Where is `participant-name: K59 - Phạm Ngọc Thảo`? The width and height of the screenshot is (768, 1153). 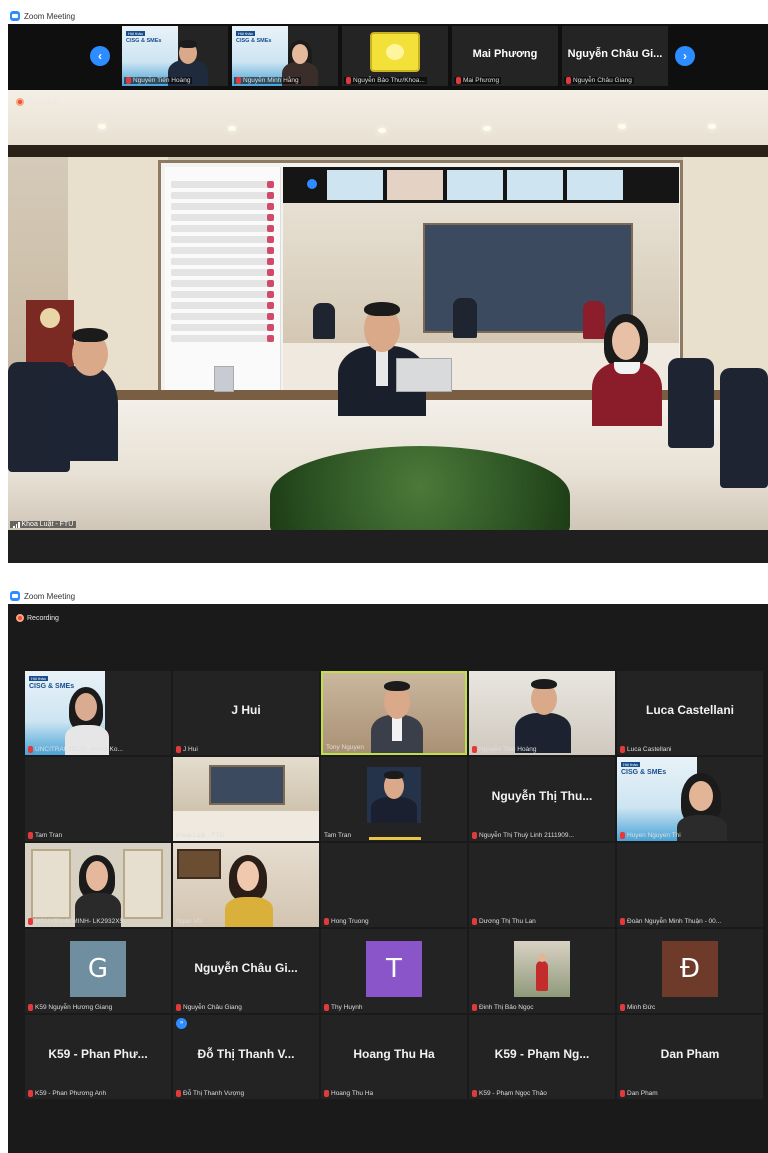
participant-name: K59 - Phạm Ngọc Thảo is located at coordinates (509, 1093).